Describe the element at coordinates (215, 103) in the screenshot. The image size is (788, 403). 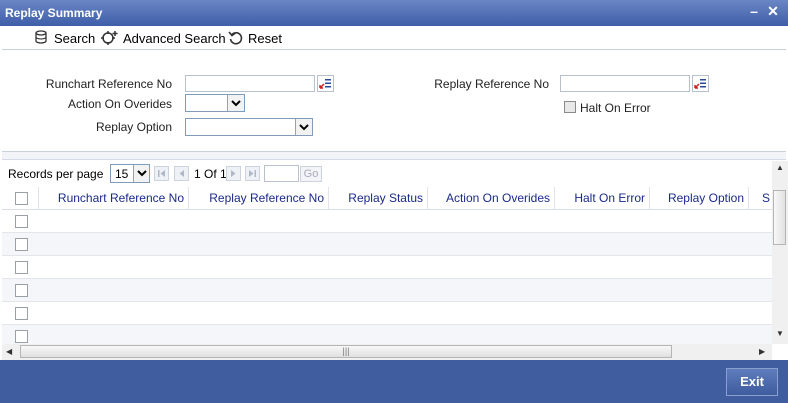
I see `action-on-overides-select` at that location.